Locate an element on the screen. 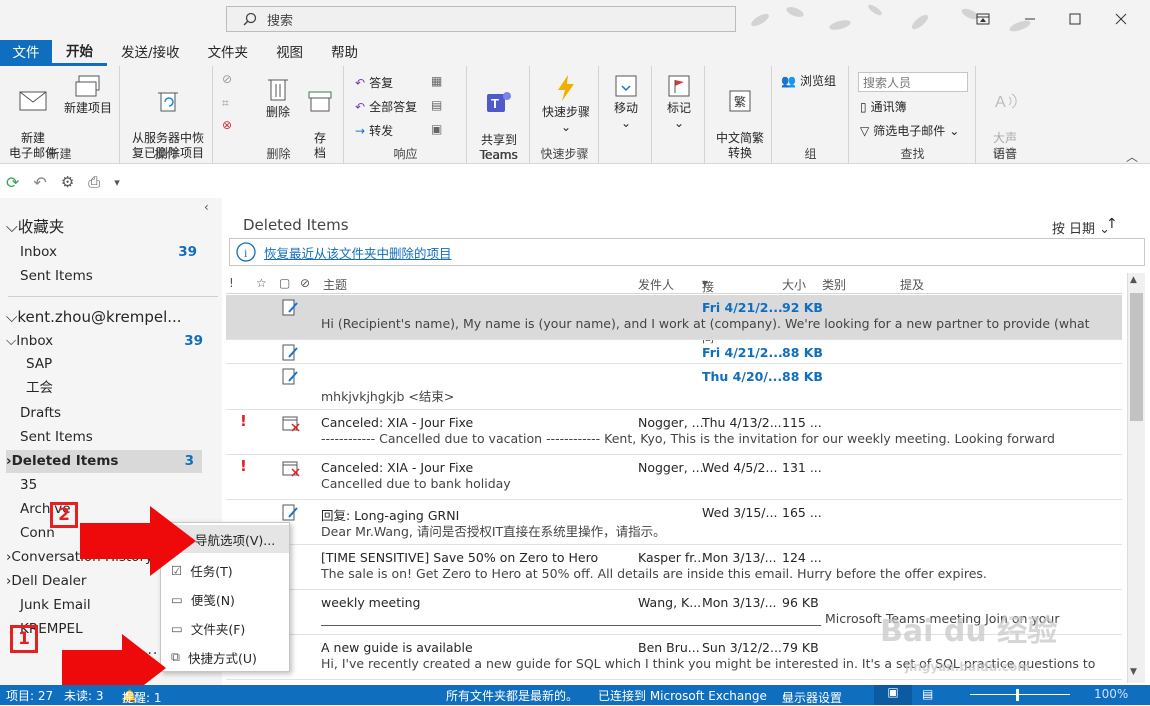  recover-deleted-link: 恢复最近从该文件夹中删除的项目 is located at coordinates (358, 252).